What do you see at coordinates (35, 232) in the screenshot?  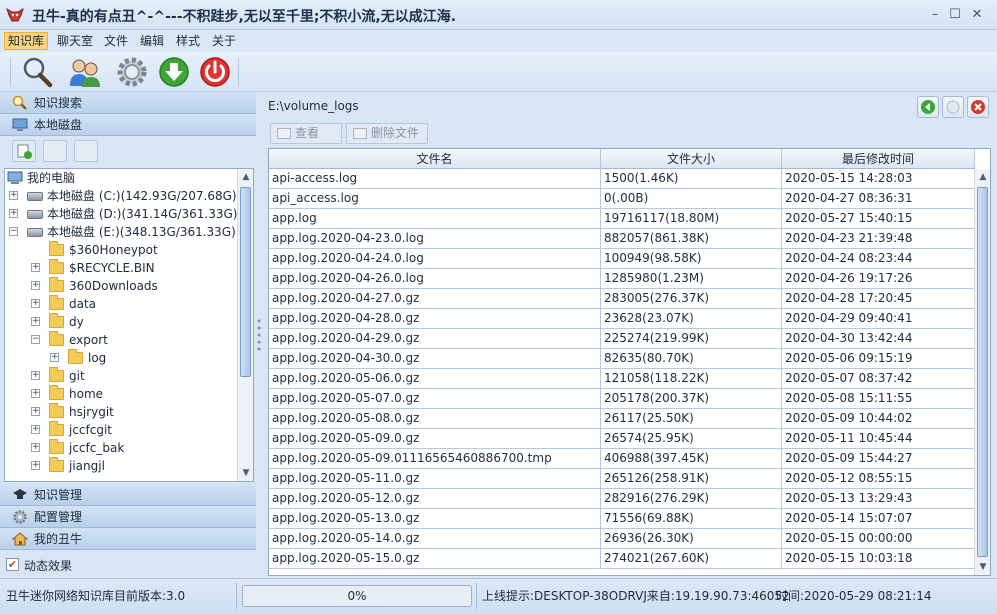 I see `hard-drive-icon` at bounding box center [35, 232].